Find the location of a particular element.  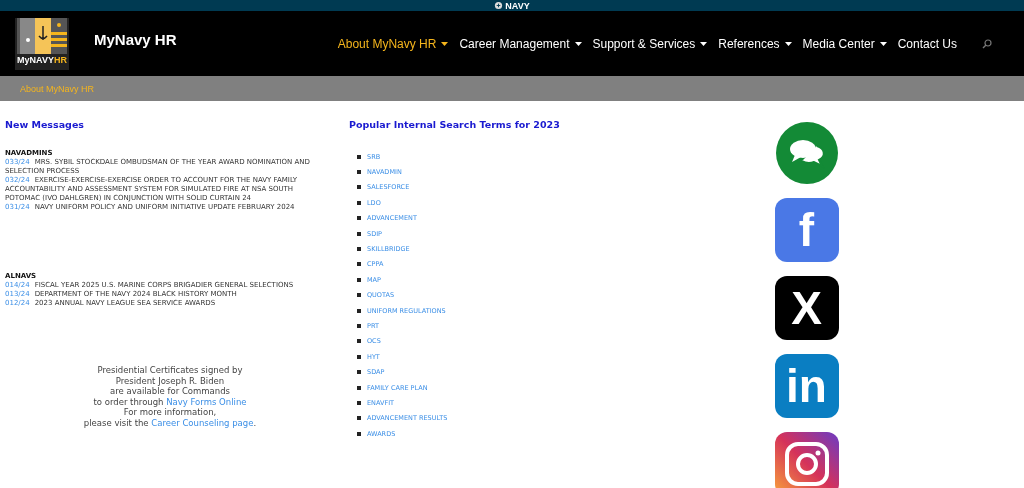

breadcrumb-link: About MyNavy HR is located at coordinates (57, 88).